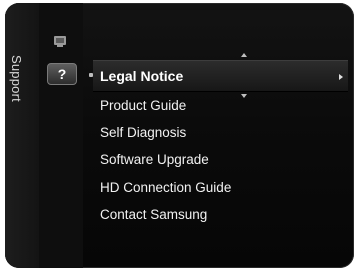 The width and height of the screenshot is (360, 271). I want to click on scroll-up-arrow-icon, so click(244, 55).